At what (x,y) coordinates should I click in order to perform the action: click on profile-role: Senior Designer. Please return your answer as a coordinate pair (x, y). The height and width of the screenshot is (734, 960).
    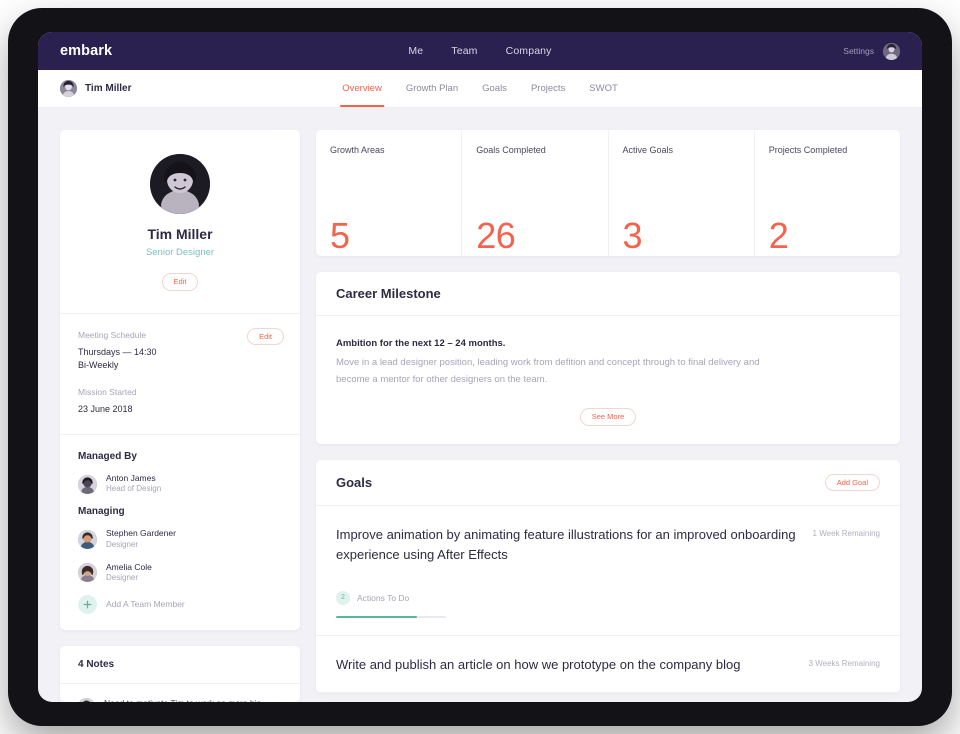
    Looking at the image, I should click on (180, 252).